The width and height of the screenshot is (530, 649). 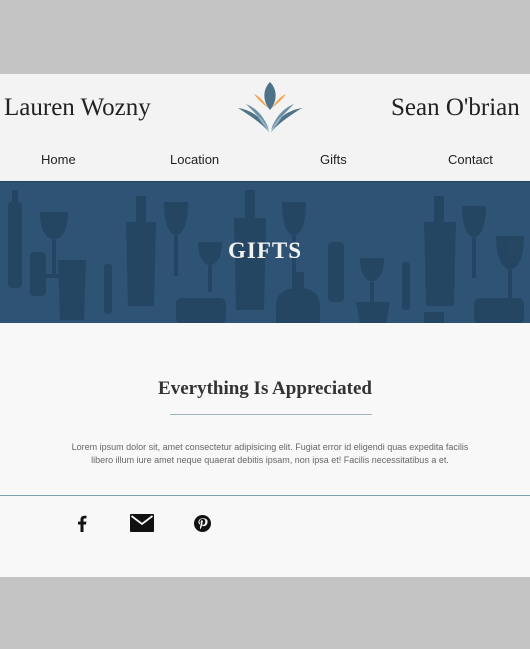 I want to click on facebook-icon, so click(x=82, y=523).